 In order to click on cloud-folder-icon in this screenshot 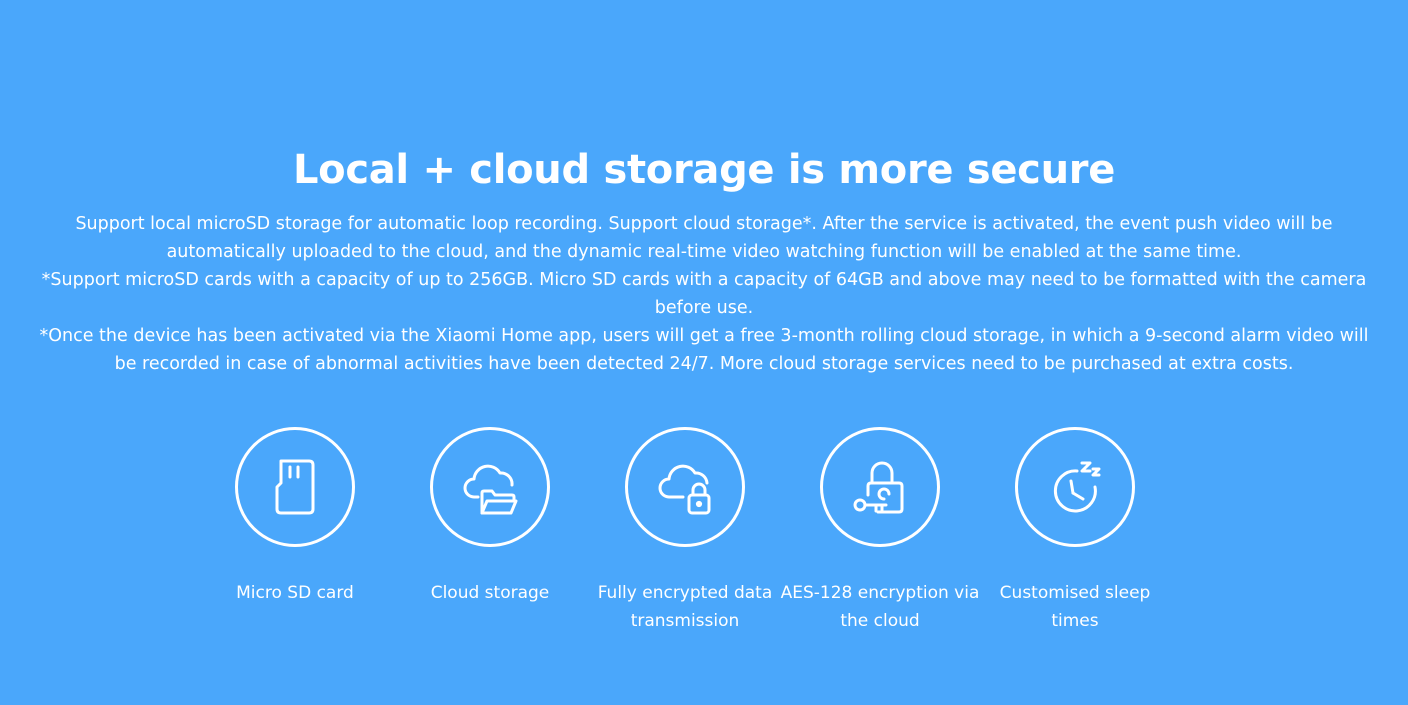, I will do `click(490, 489)`.